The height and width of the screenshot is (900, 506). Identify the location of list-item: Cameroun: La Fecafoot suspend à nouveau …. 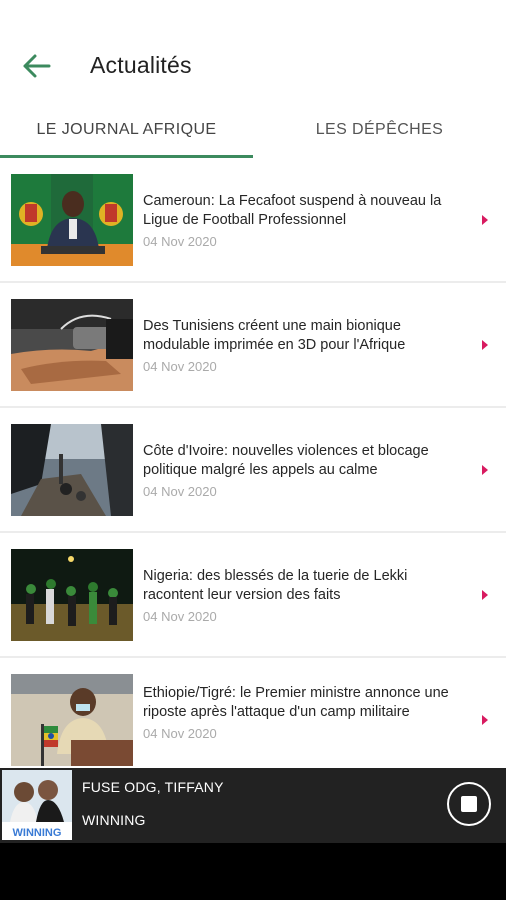
(253, 220).